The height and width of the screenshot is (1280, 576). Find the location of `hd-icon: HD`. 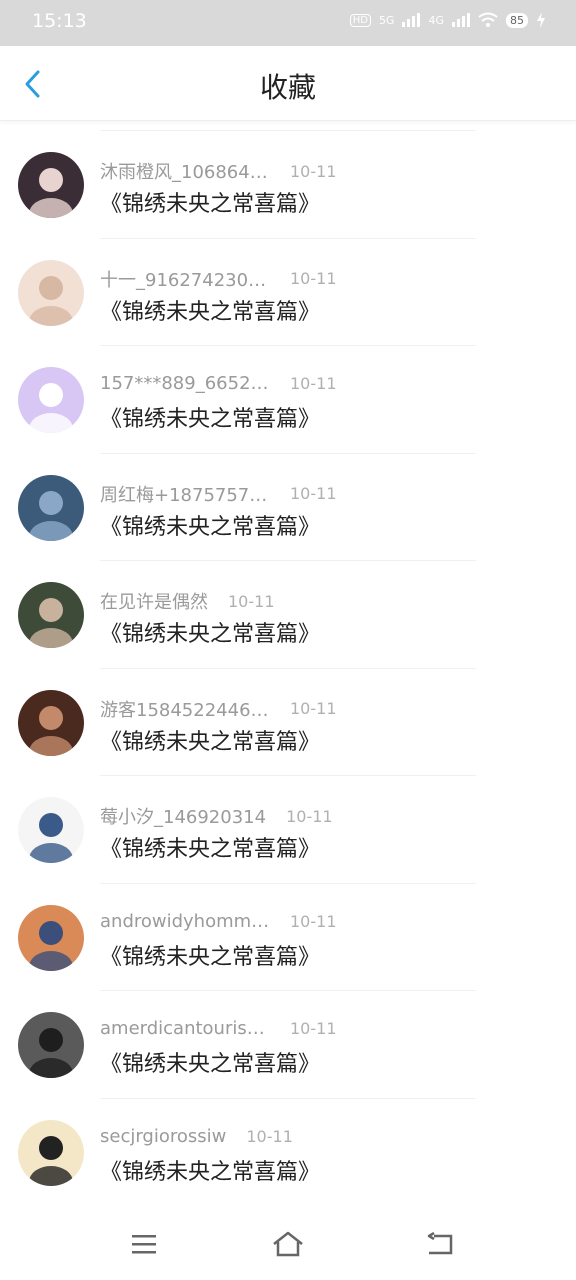

hd-icon: HD is located at coordinates (360, 20).